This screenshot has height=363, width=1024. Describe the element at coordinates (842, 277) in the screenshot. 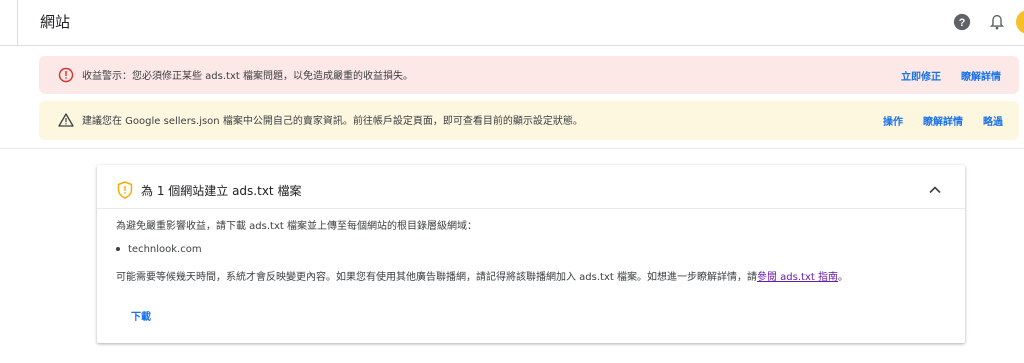

I see `note-end: 。` at that location.